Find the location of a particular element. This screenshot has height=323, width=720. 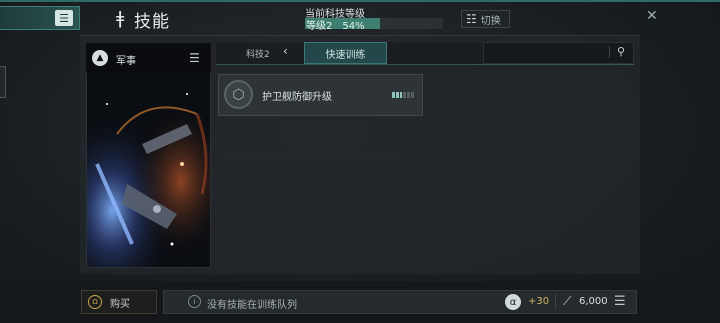

coin-icon: Ω is located at coordinates (95, 302).